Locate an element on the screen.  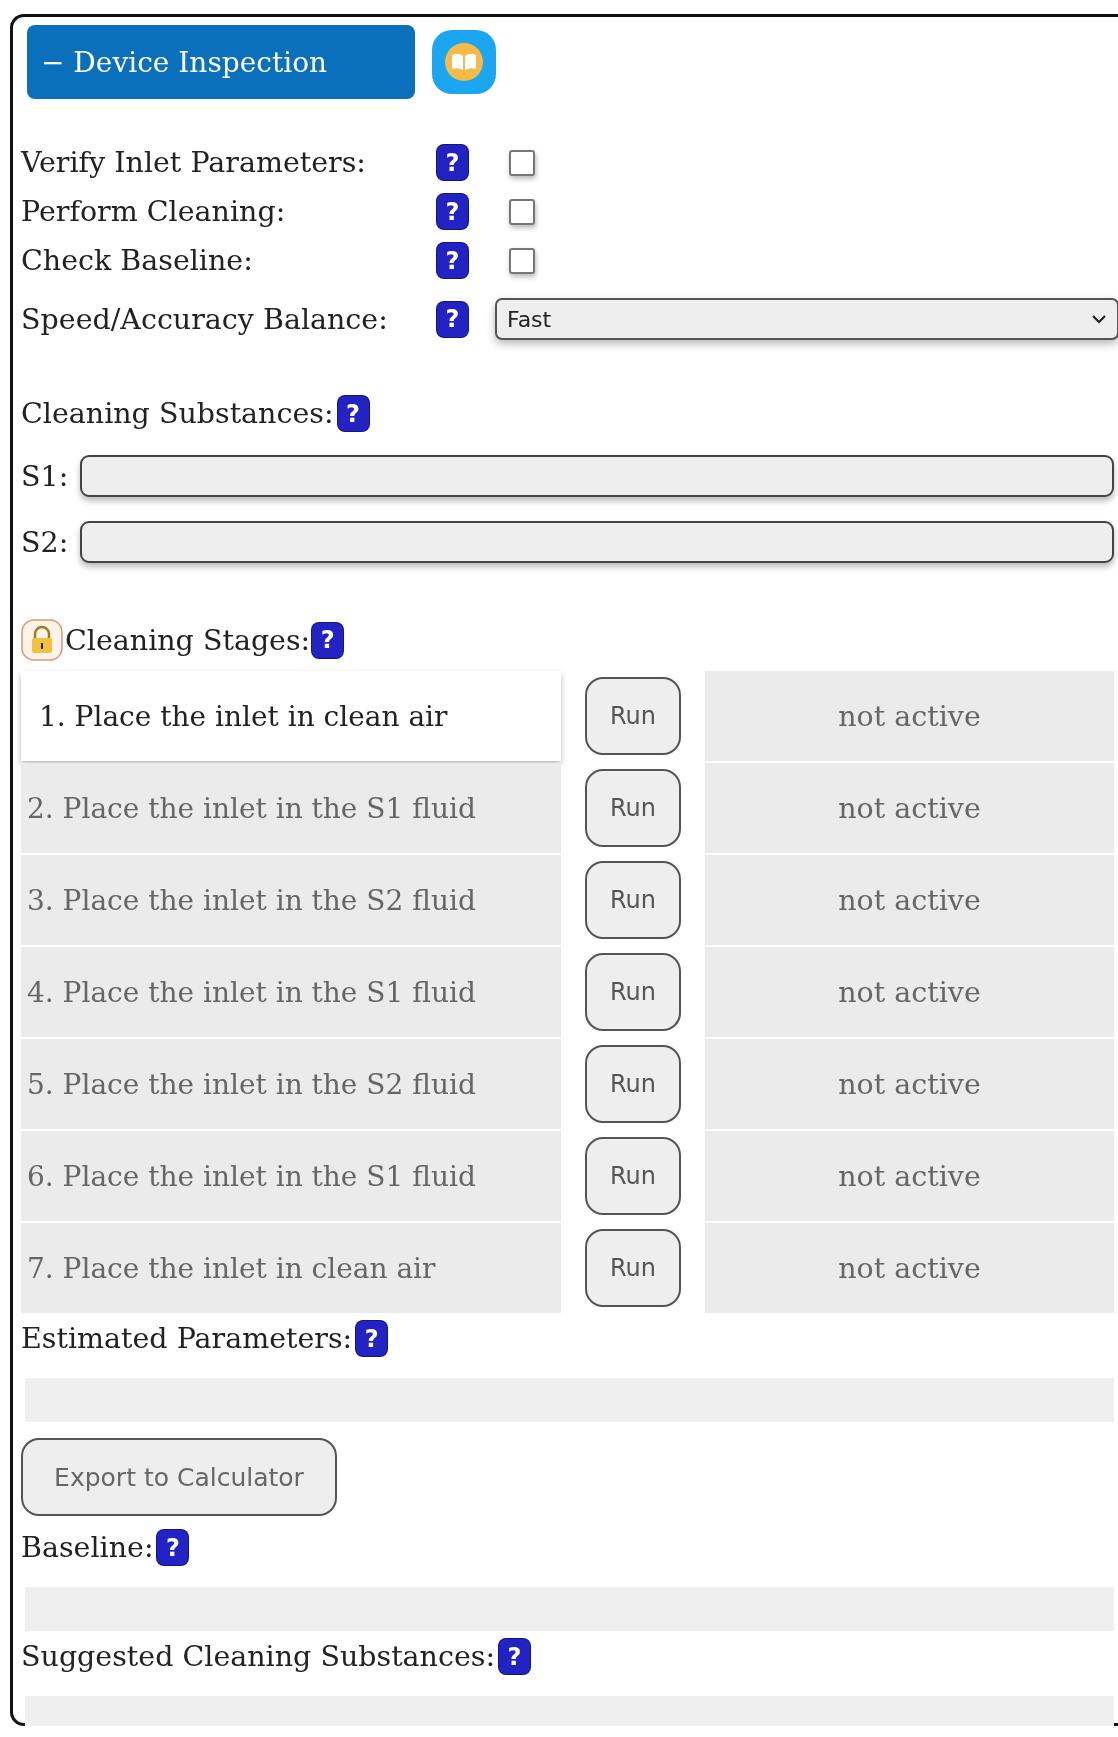
section-label: Estimated Parameters: is located at coordinates (187, 1338).